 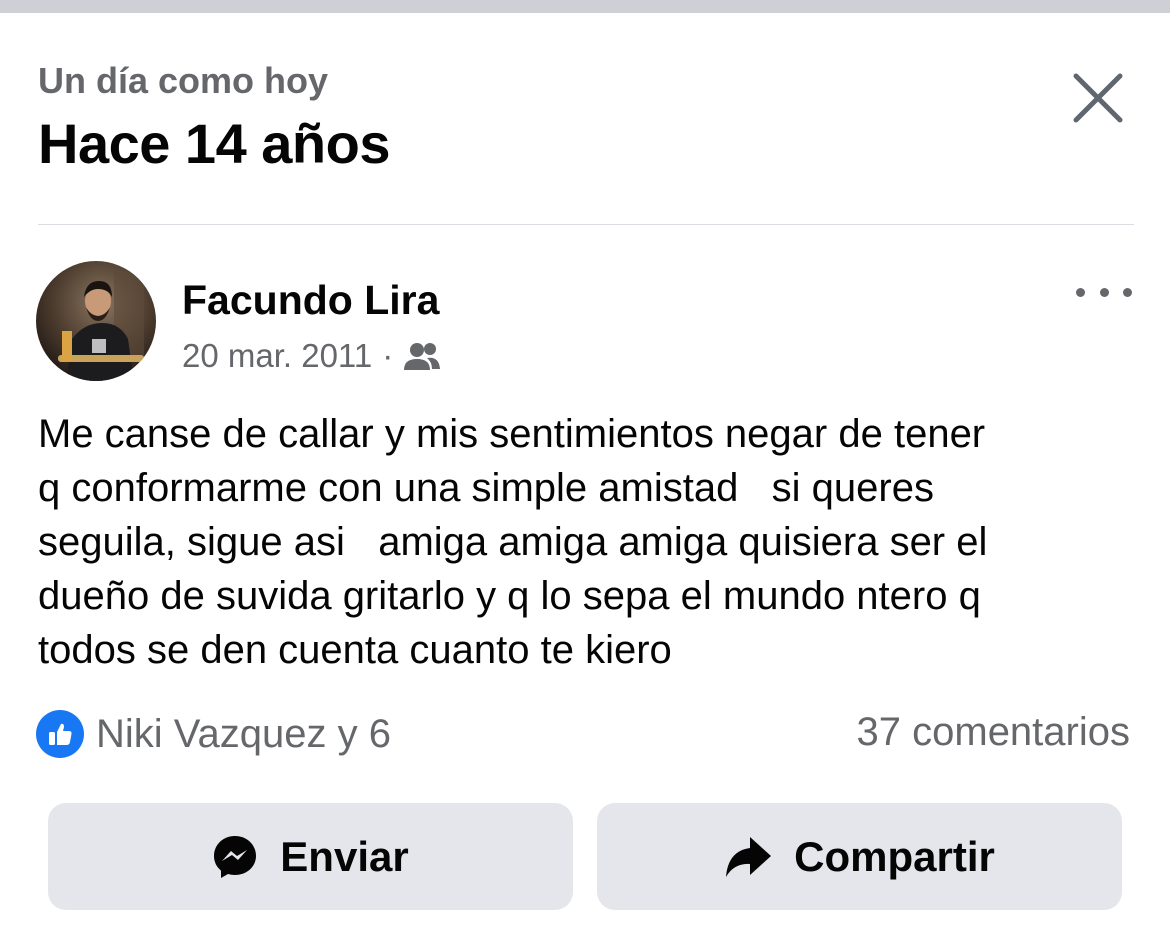 What do you see at coordinates (894, 856) in the screenshot?
I see `share-button-label: Compartir` at bounding box center [894, 856].